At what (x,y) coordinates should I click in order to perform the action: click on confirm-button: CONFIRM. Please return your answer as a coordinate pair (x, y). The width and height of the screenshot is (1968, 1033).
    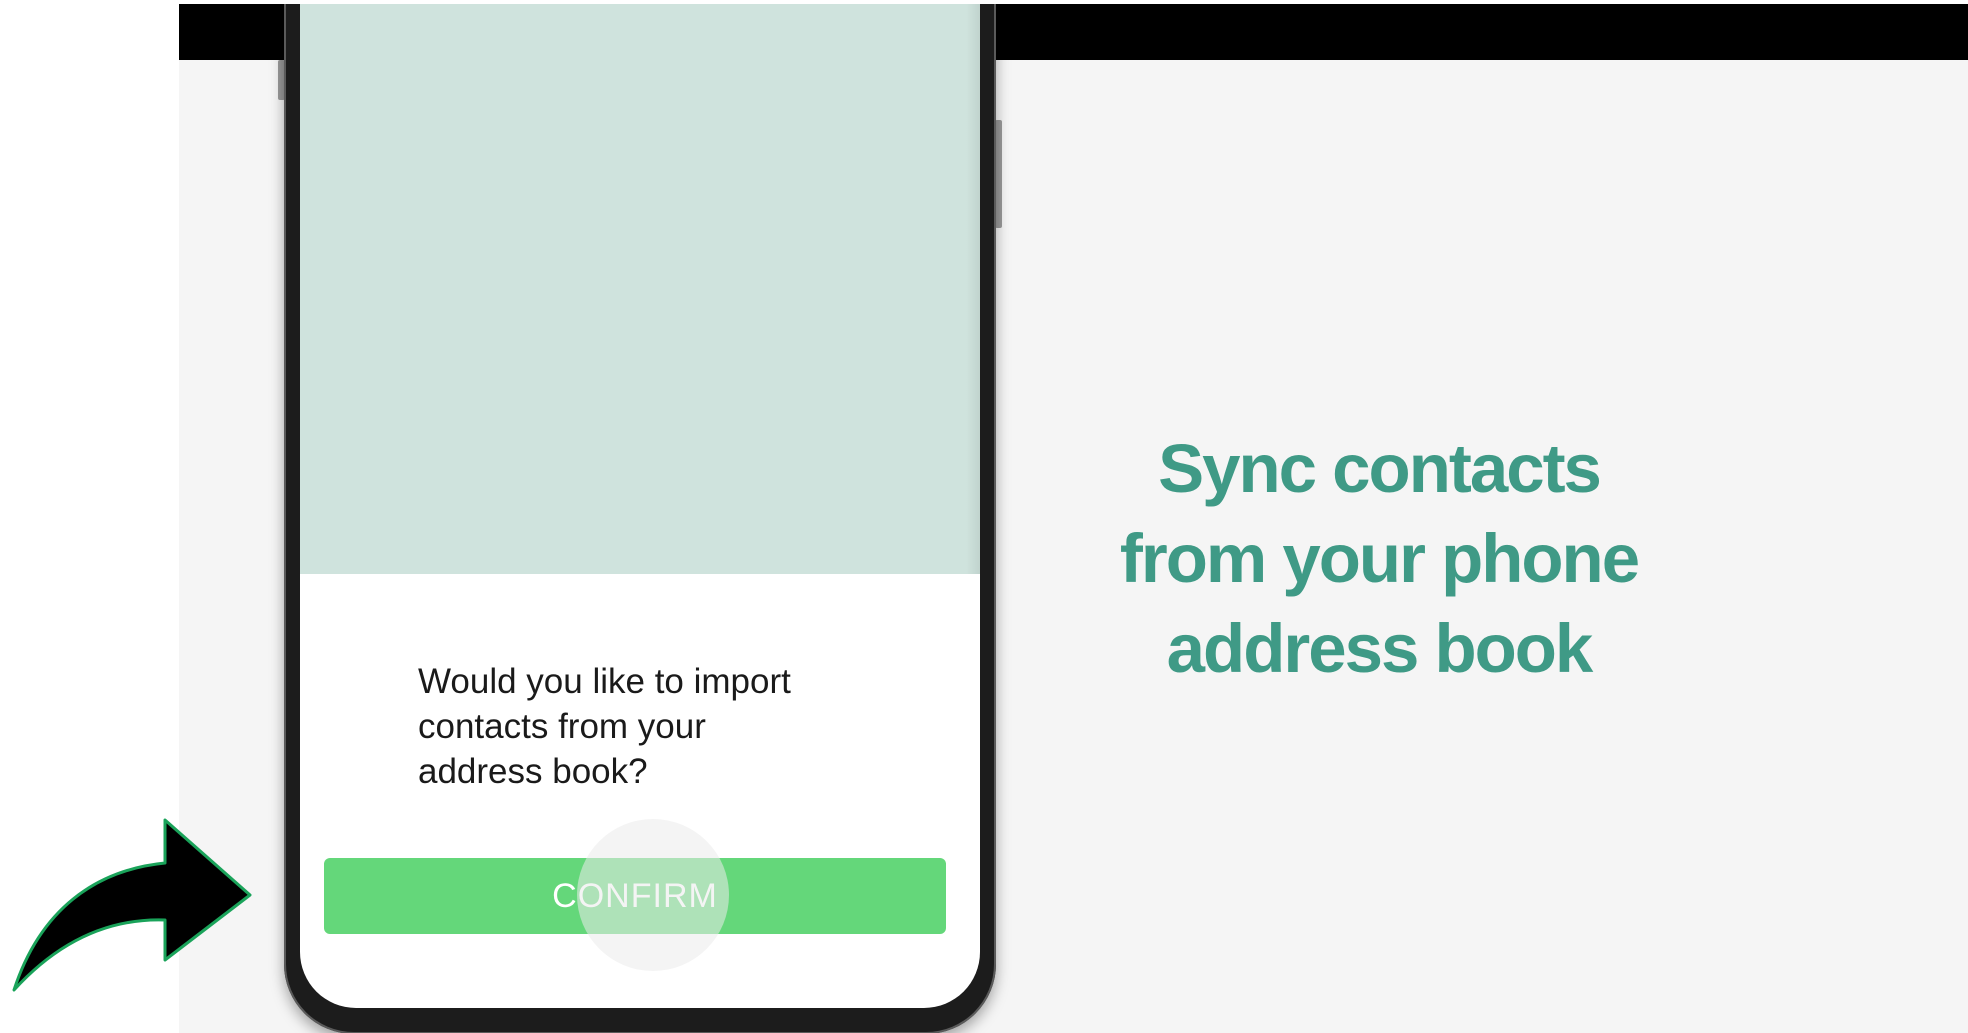
    Looking at the image, I should click on (635, 896).